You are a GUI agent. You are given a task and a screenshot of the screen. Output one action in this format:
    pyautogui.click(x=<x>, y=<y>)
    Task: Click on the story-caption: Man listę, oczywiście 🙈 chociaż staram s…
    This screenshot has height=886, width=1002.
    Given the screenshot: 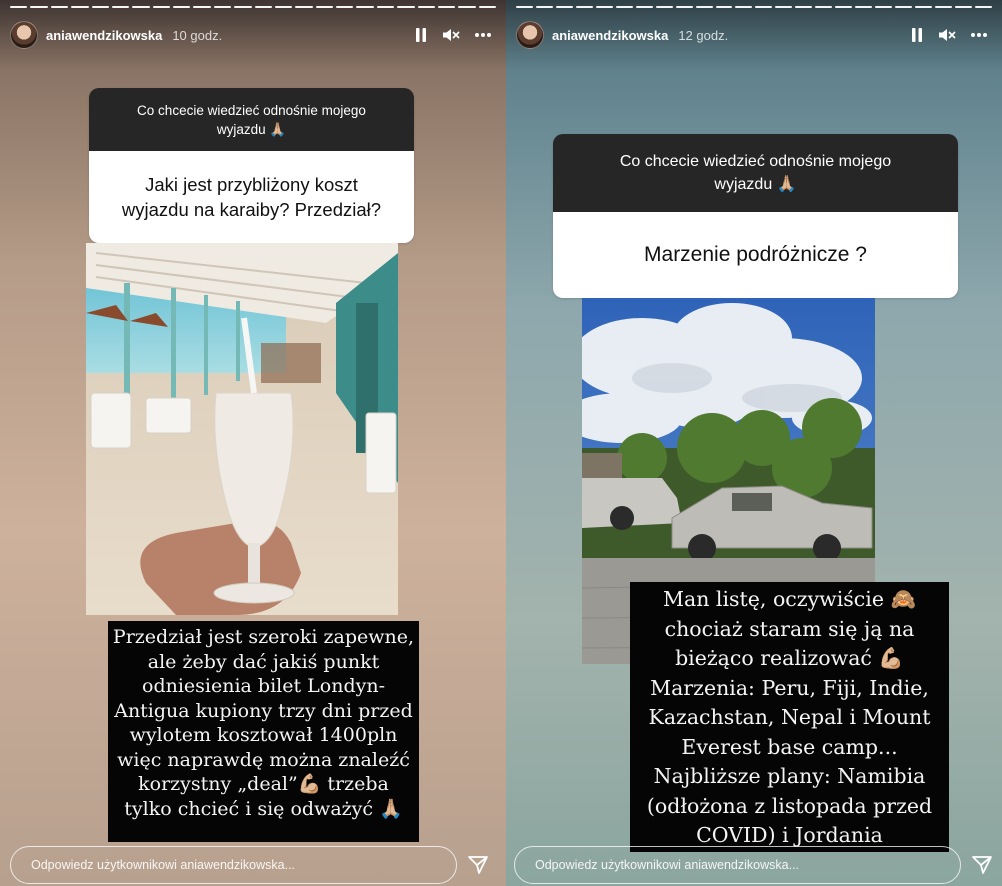 What is the action you would take?
    pyautogui.click(x=789, y=717)
    